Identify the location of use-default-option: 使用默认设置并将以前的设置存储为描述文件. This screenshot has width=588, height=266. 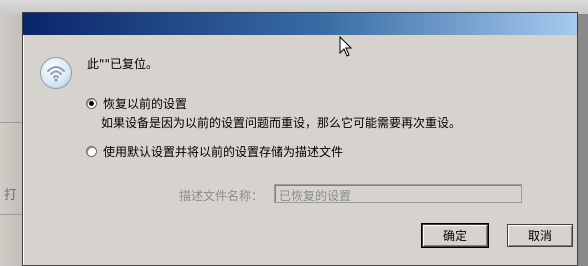
(214, 151).